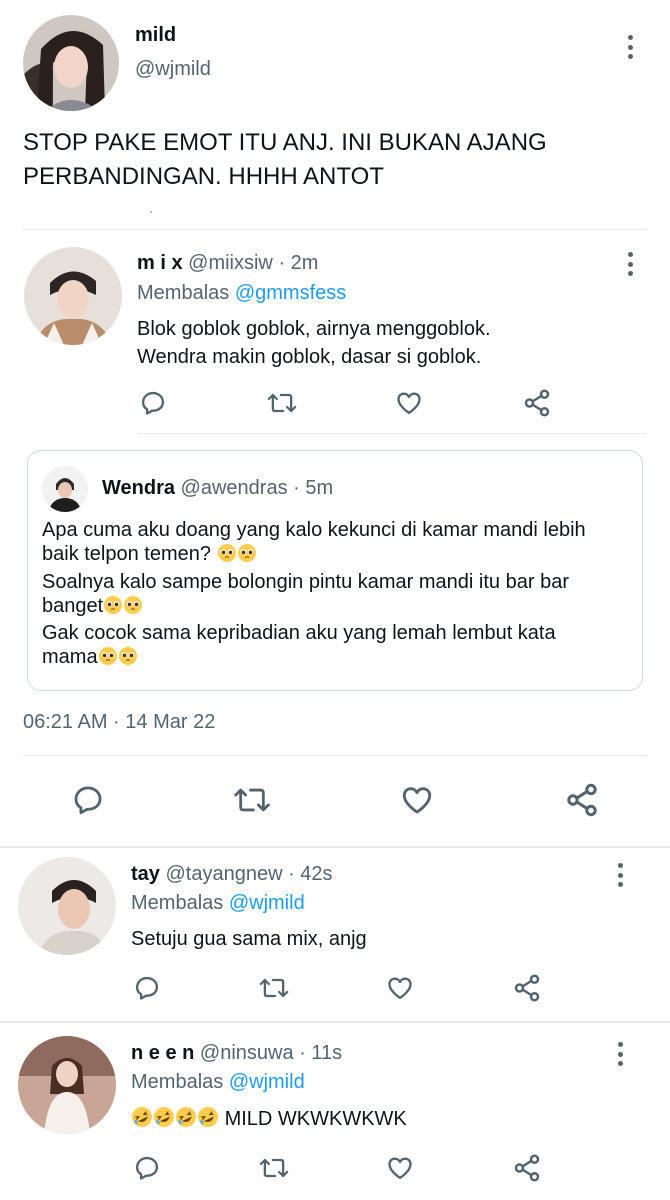  Describe the element at coordinates (223, 874) in the screenshot. I see `author-handle: @tayangnew` at that location.